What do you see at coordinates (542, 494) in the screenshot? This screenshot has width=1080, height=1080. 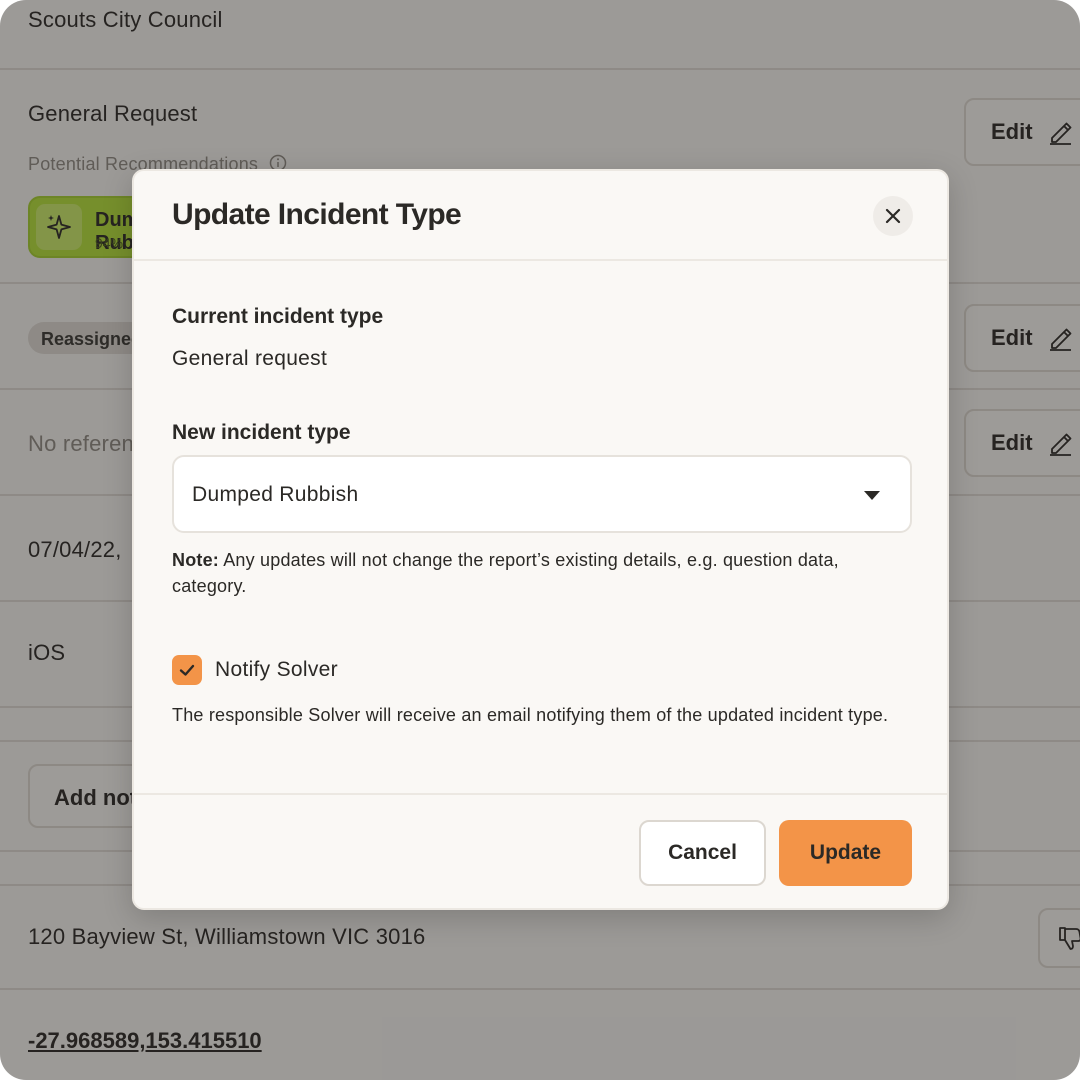 I see `incident-type-select: Dumped Rubbish` at bounding box center [542, 494].